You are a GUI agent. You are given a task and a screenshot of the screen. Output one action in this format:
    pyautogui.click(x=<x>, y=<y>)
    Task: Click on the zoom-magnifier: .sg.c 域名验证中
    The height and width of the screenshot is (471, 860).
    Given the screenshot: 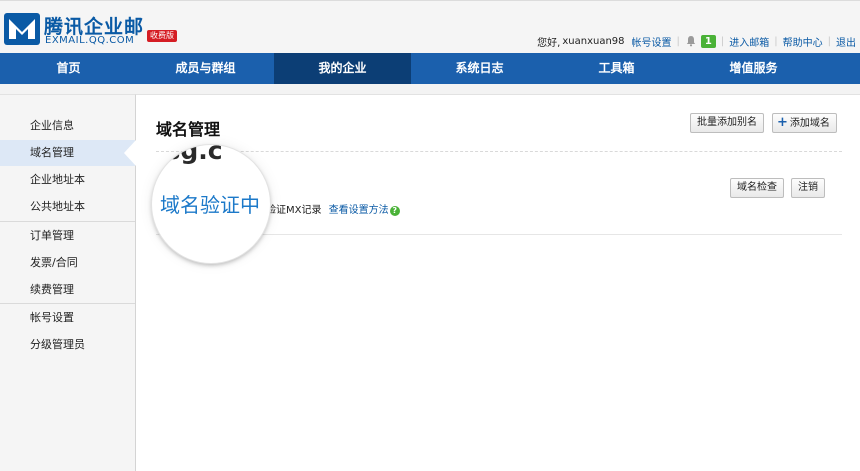 What is the action you would take?
    pyautogui.click(x=211, y=204)
    